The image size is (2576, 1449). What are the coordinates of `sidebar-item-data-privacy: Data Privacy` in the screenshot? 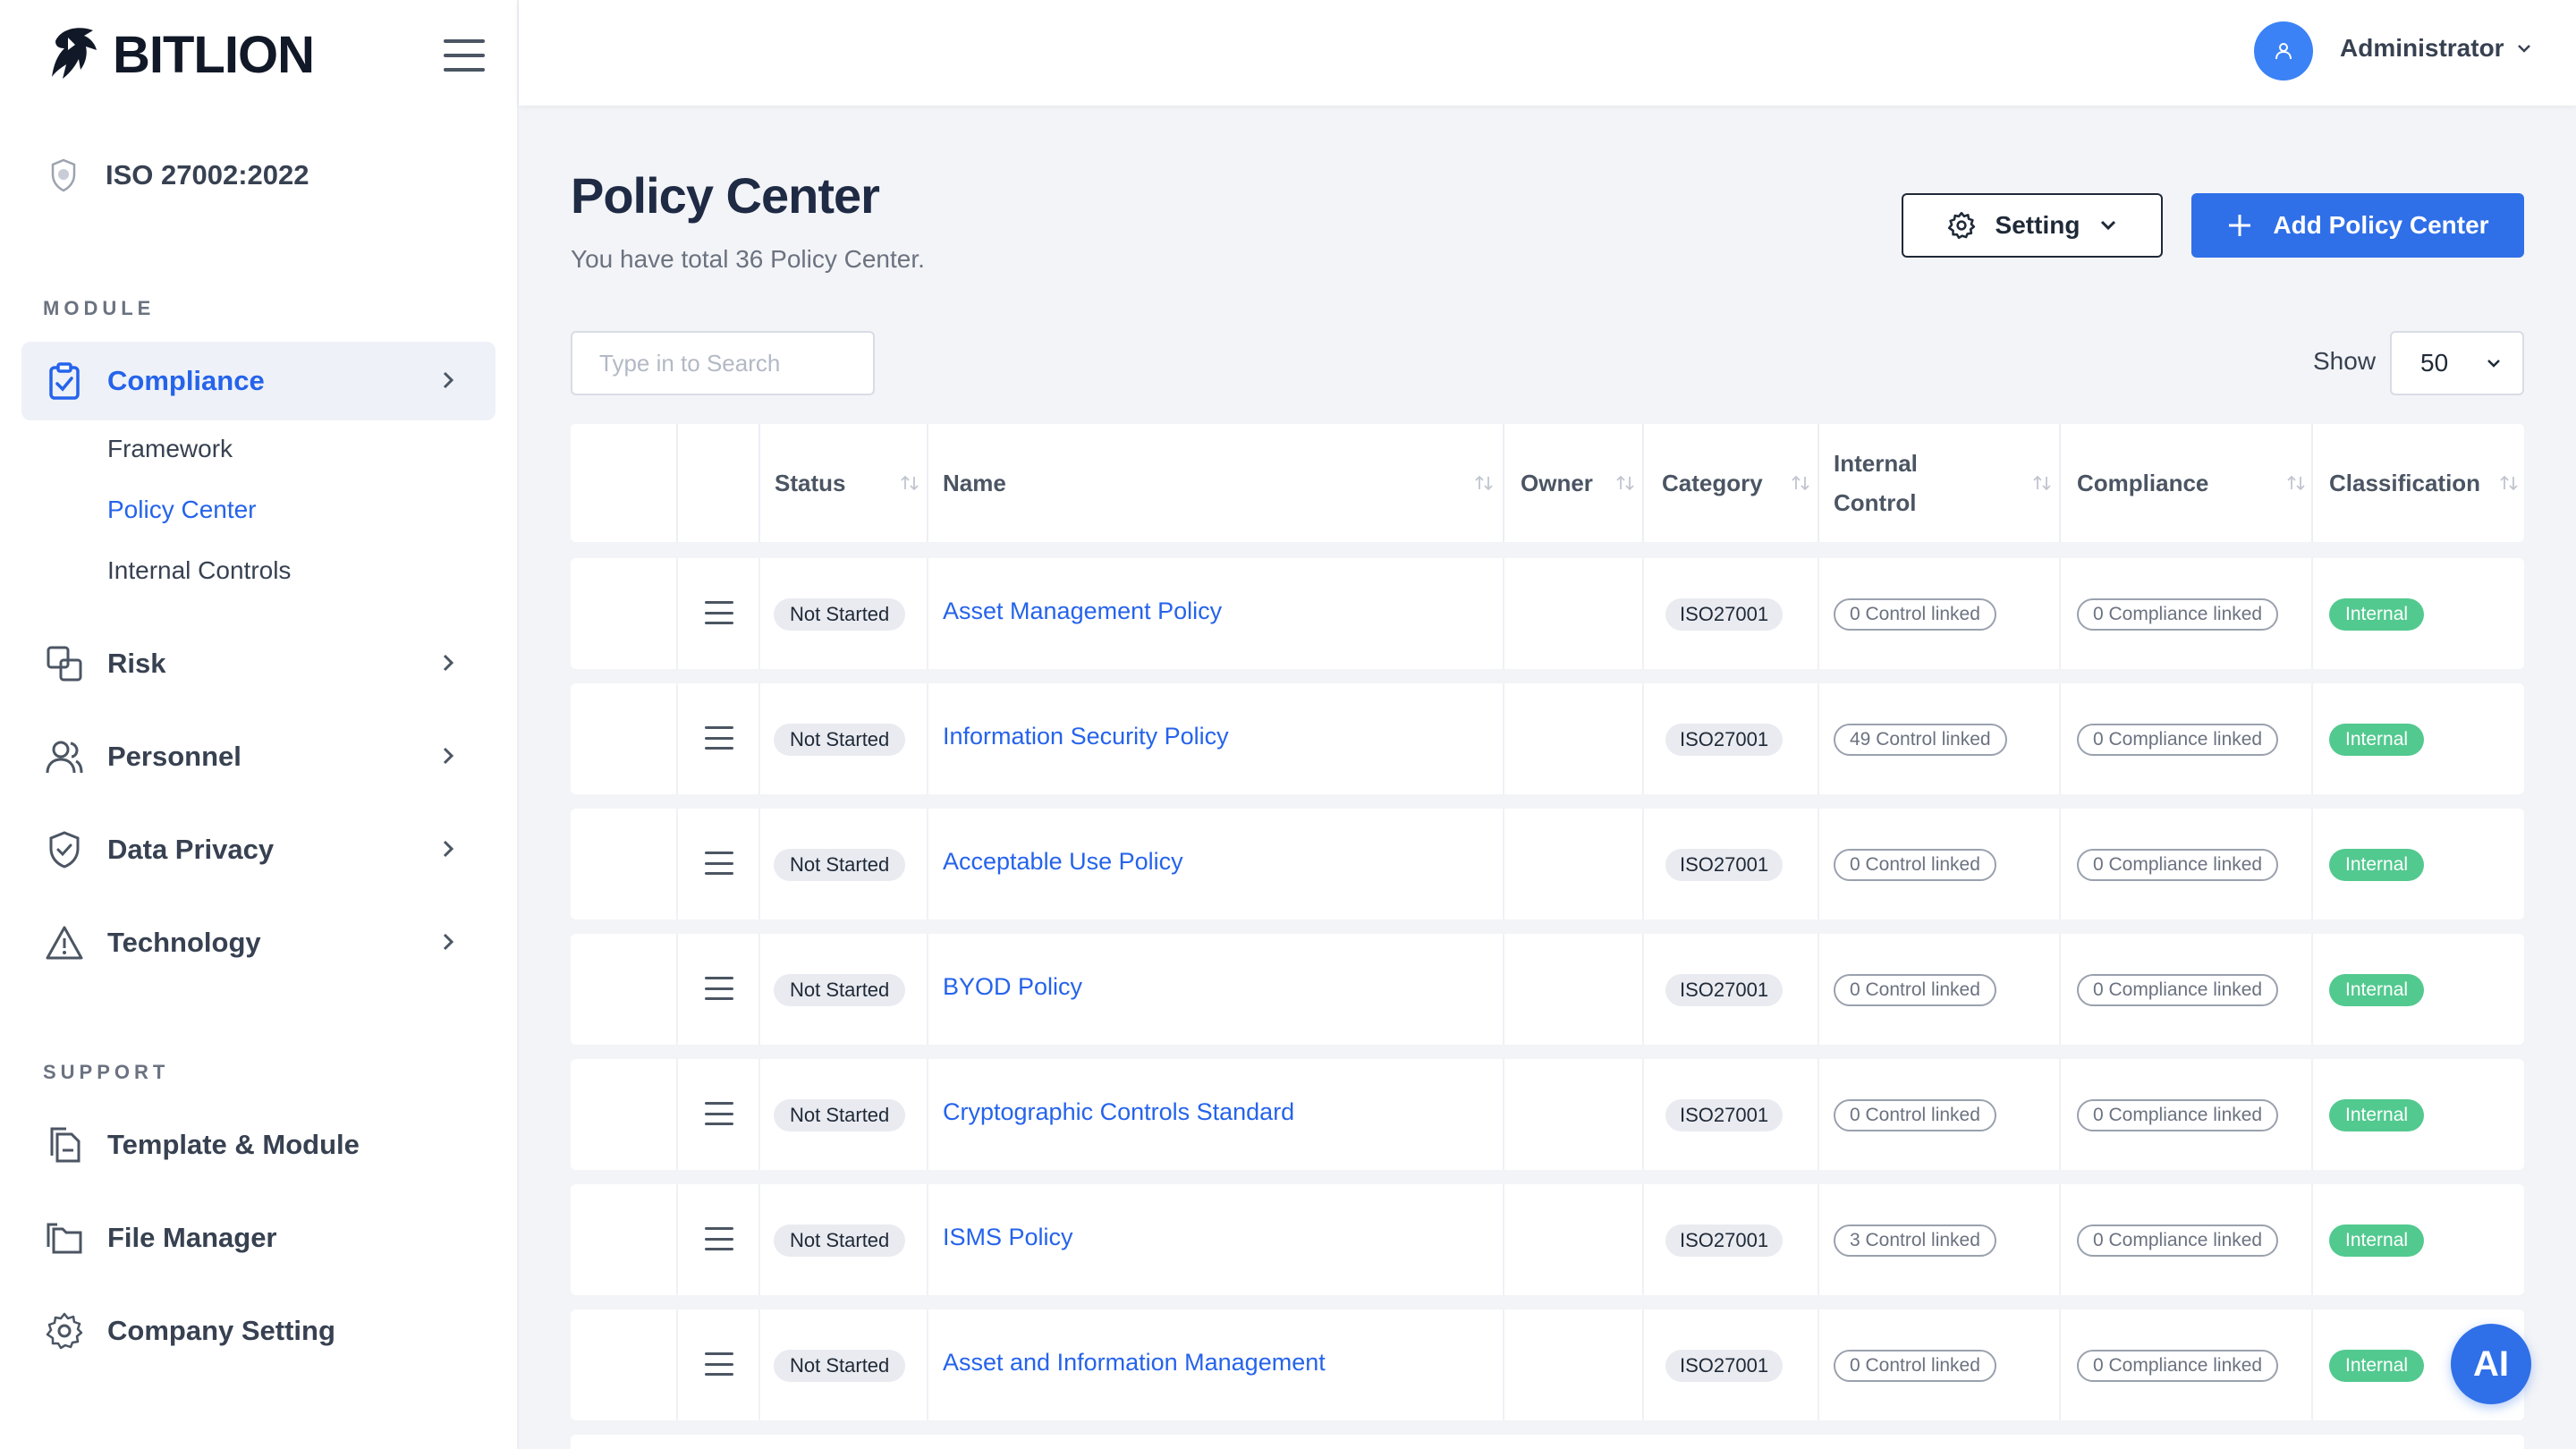 It's located at (258, 849).